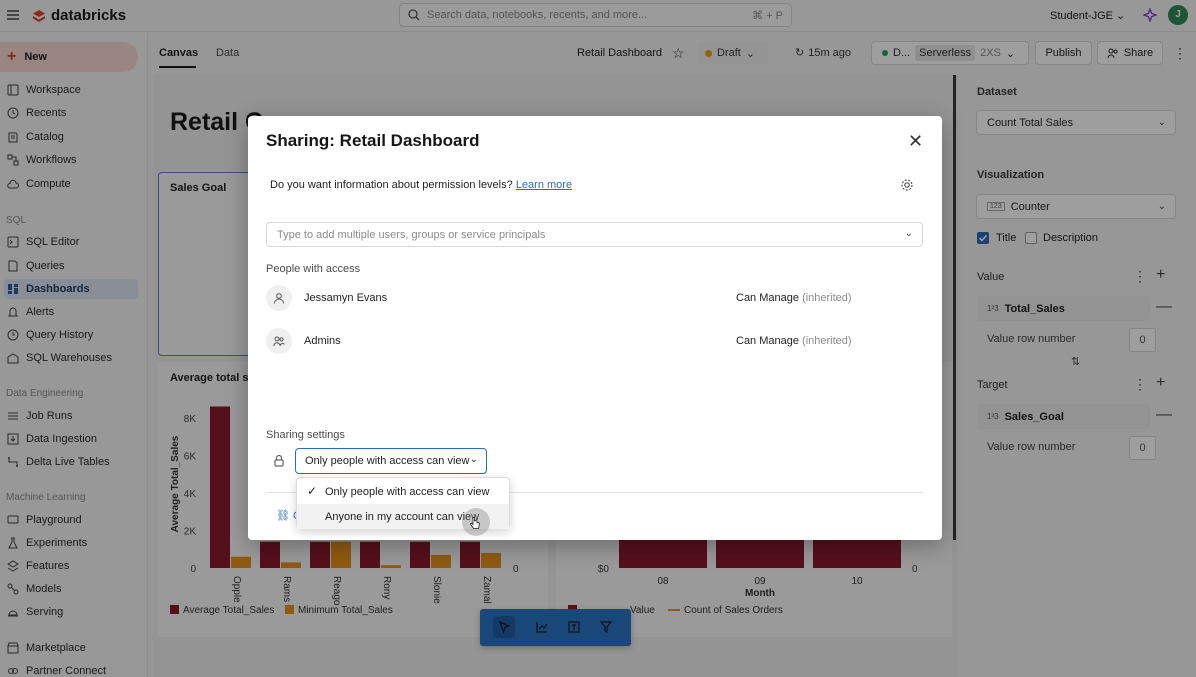 The image size is (1196, 677). What do you see at coordinates (305, 435) in the screenshot?
I see `sharing-settings-label: Sharing settings` at bounding box center [305, 435].